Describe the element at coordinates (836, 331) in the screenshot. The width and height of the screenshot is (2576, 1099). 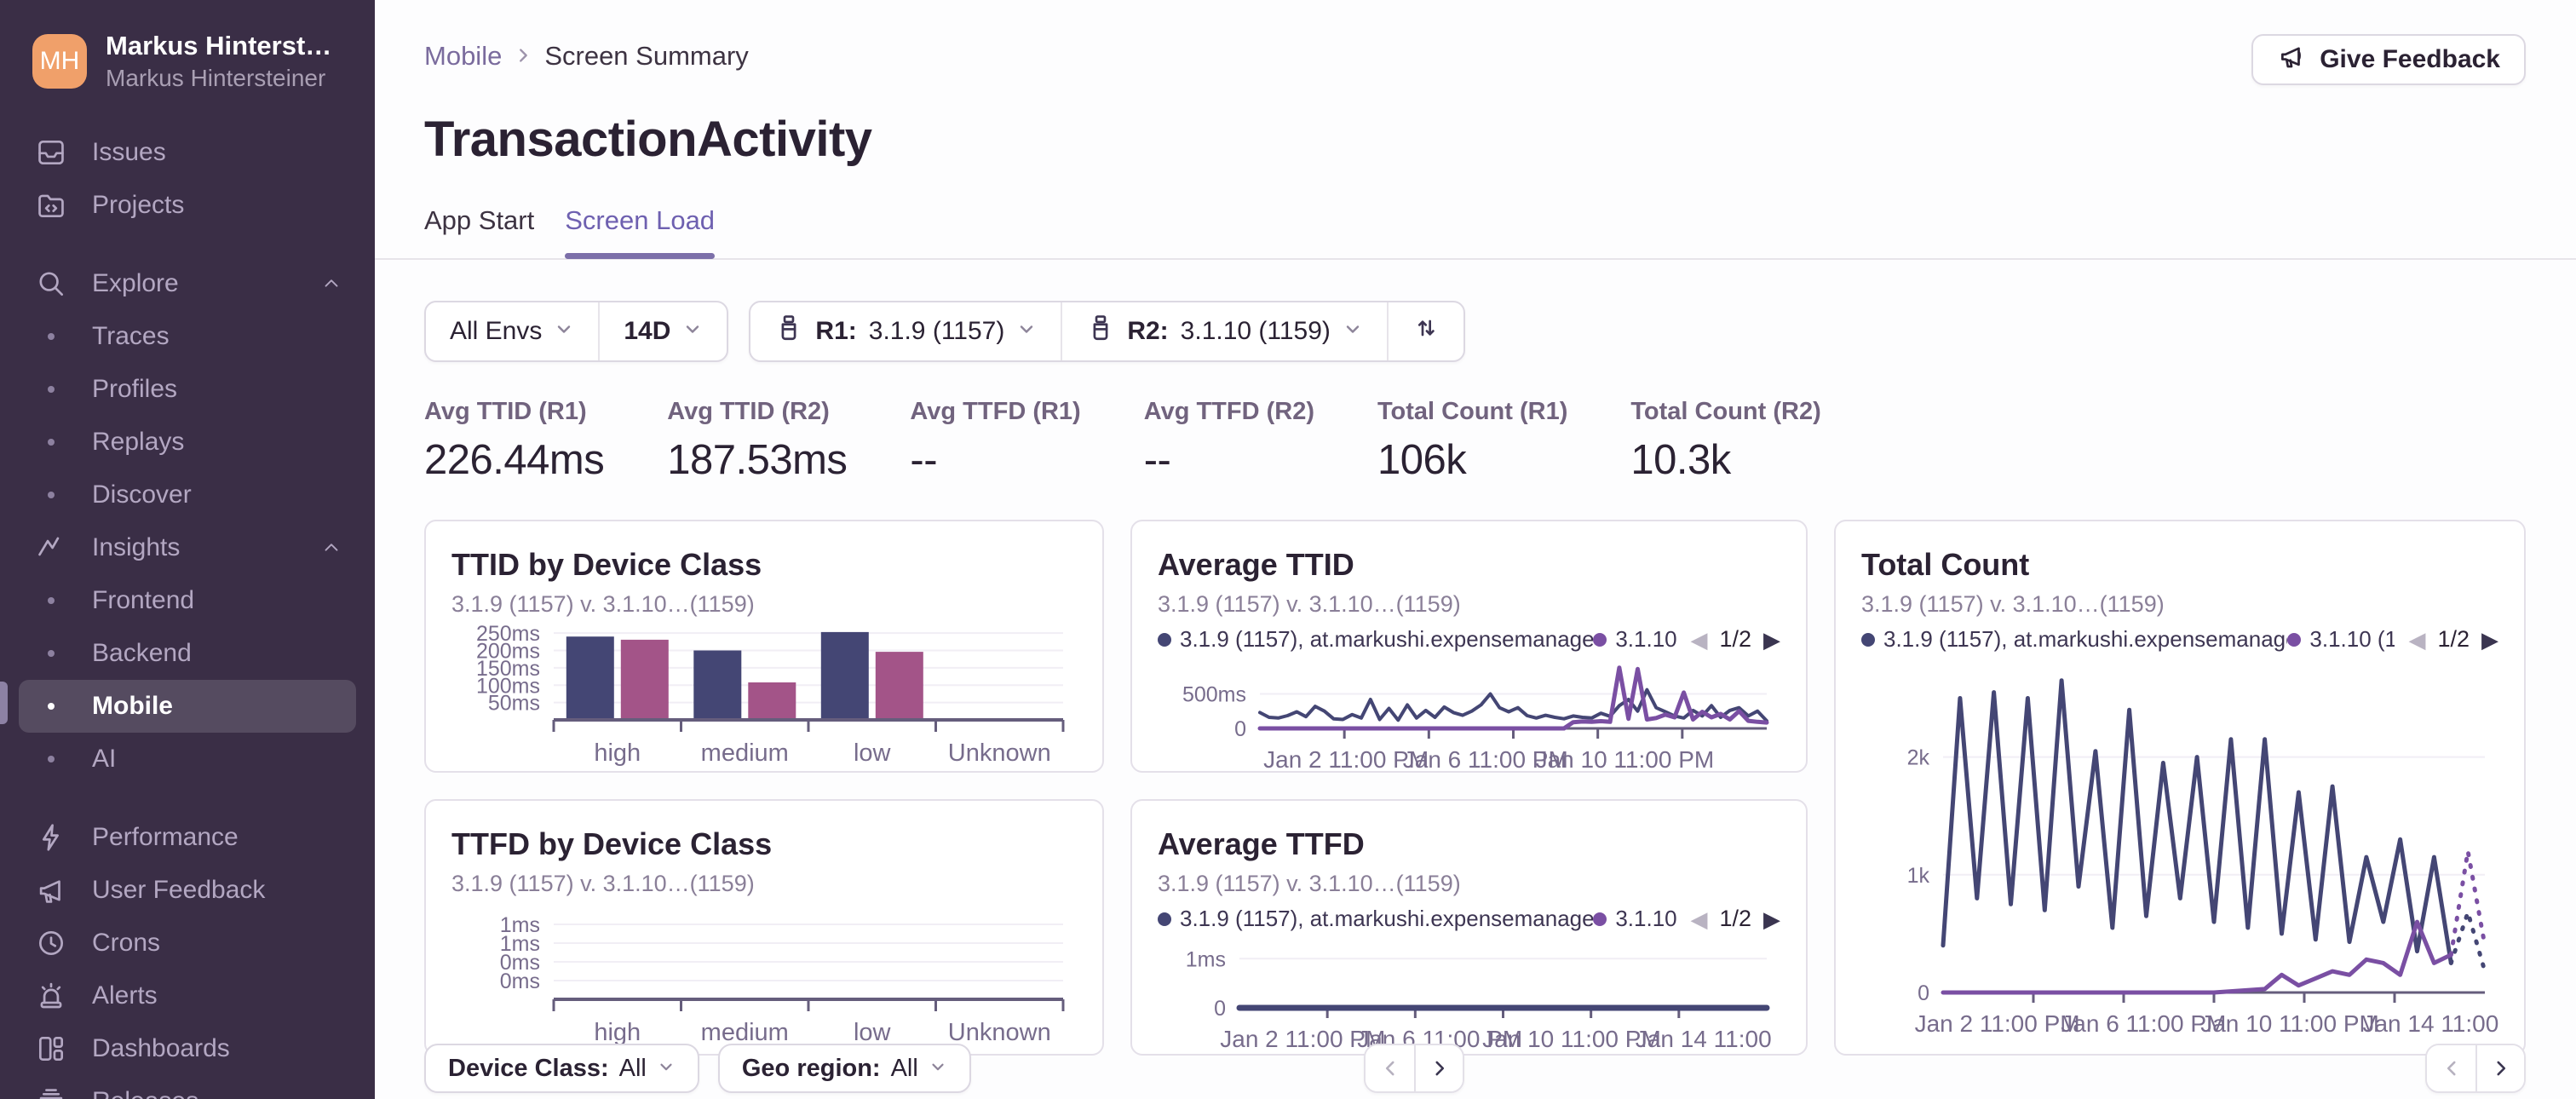
I see `release-1-prefix: R1:` at that location.